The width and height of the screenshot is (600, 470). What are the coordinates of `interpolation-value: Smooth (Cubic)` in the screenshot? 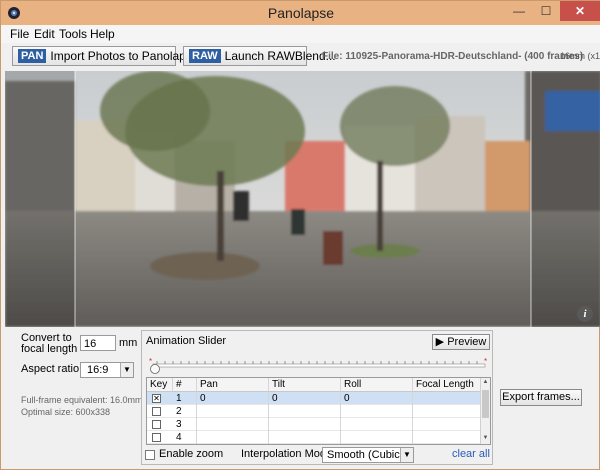 It's located at (365, 455).